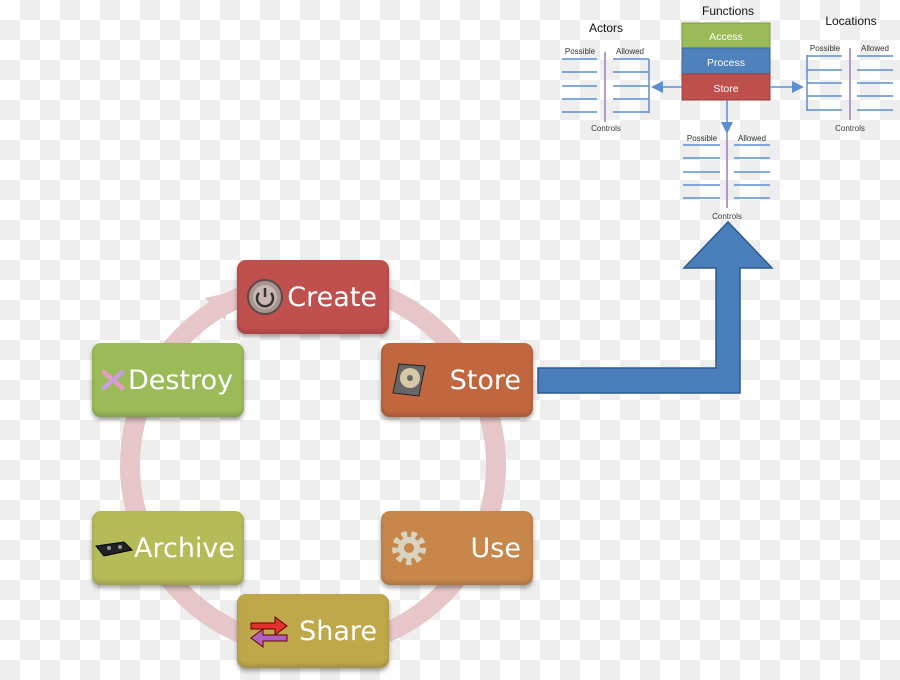  I want to click on lifecycle-store: Store, so click(457, 380).